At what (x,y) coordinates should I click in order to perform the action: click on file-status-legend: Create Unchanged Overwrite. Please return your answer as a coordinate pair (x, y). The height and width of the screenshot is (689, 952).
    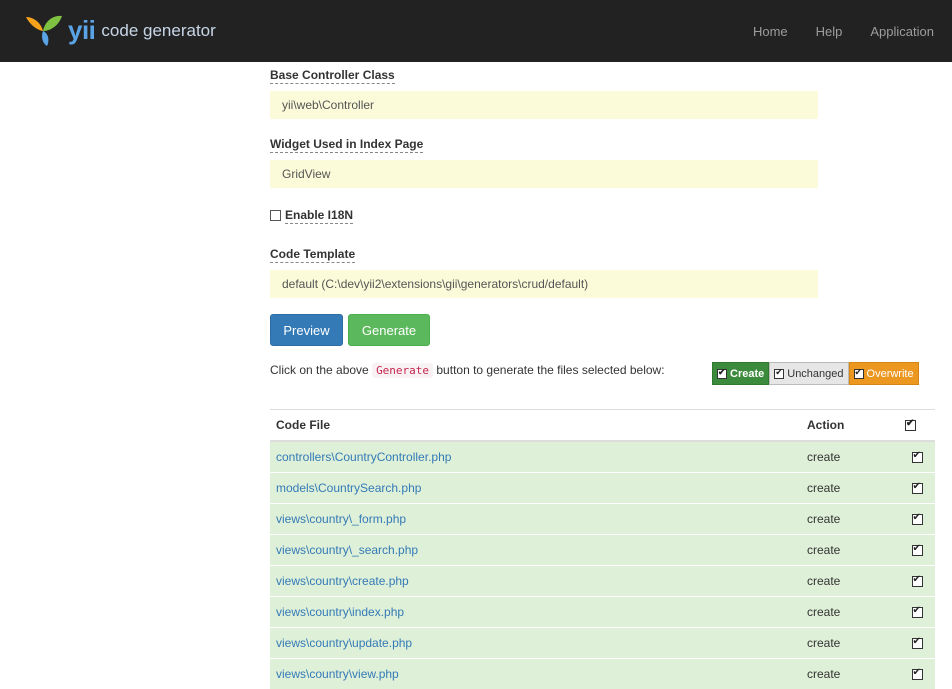
    Looking at the image, I should click on (815, 373).